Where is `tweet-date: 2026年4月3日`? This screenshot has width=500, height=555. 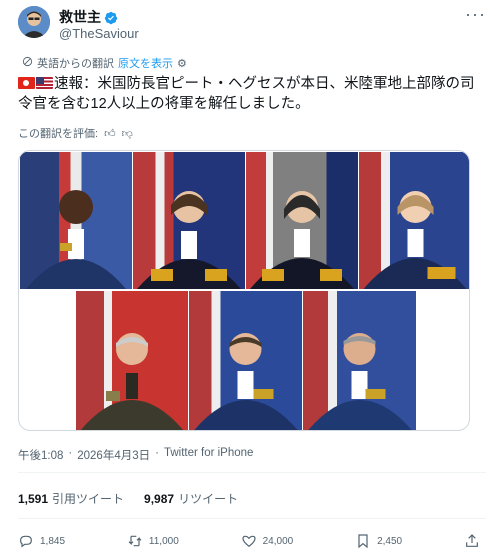 tweet-date: 2026年4月3日 is located at coordinates (113, 455).